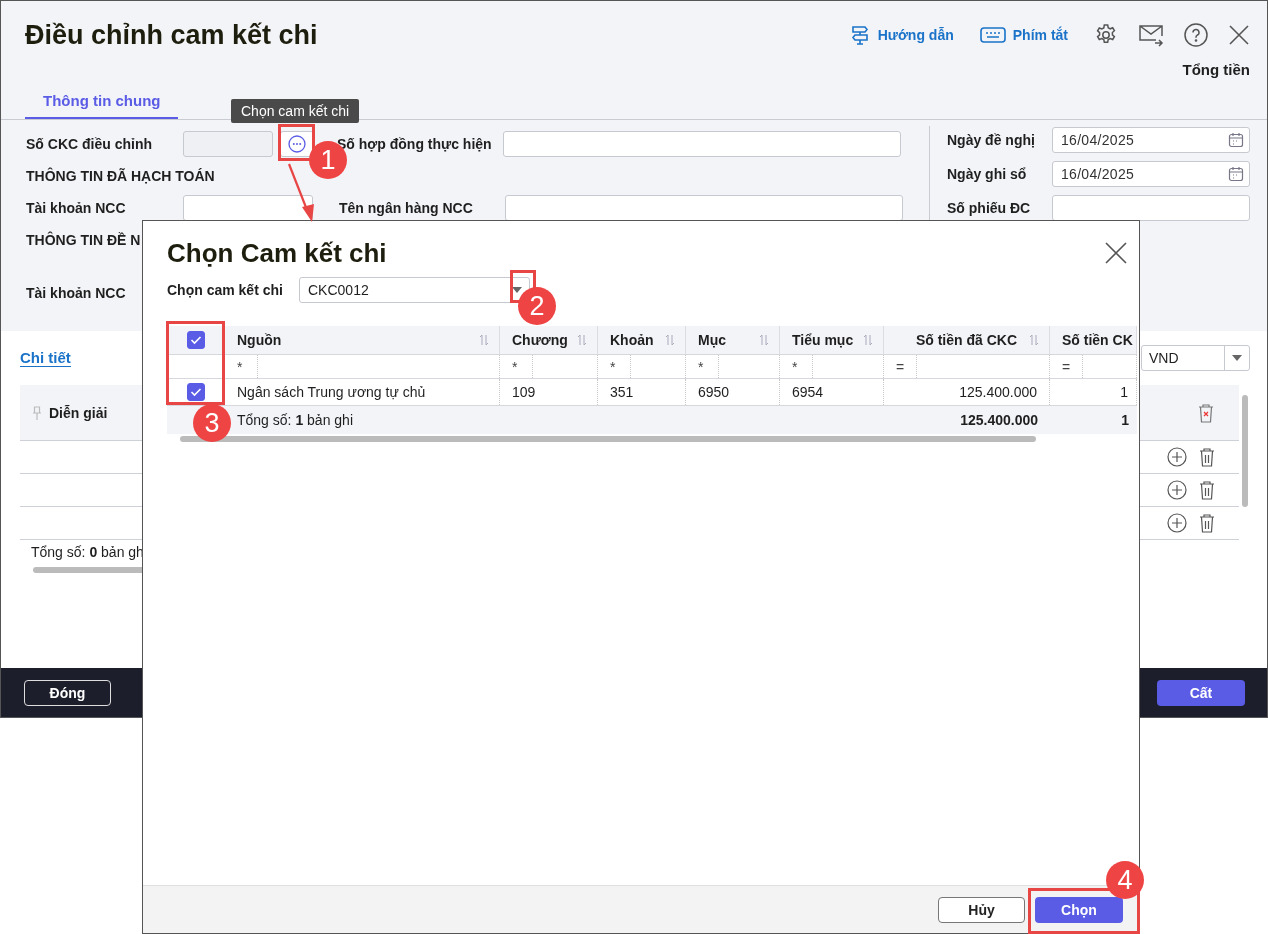  I want to click on column-header: Số tiền đã CKC, so click(966, 340).